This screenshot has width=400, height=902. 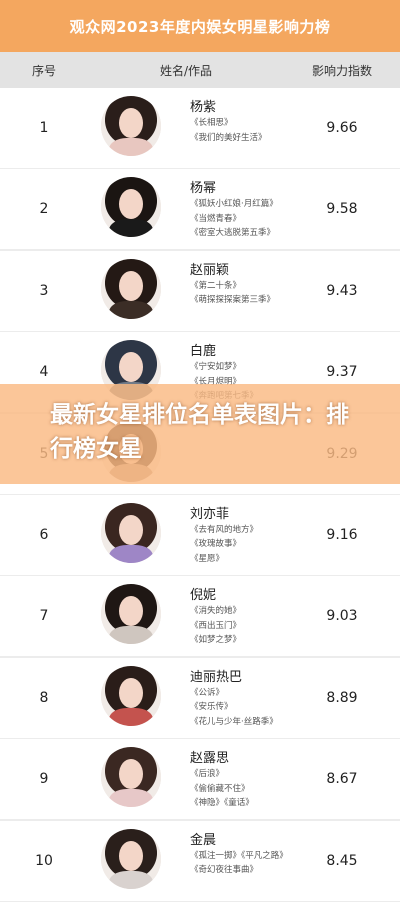 I want to click on influence-score: 8.89, so click(x=342, y=697).